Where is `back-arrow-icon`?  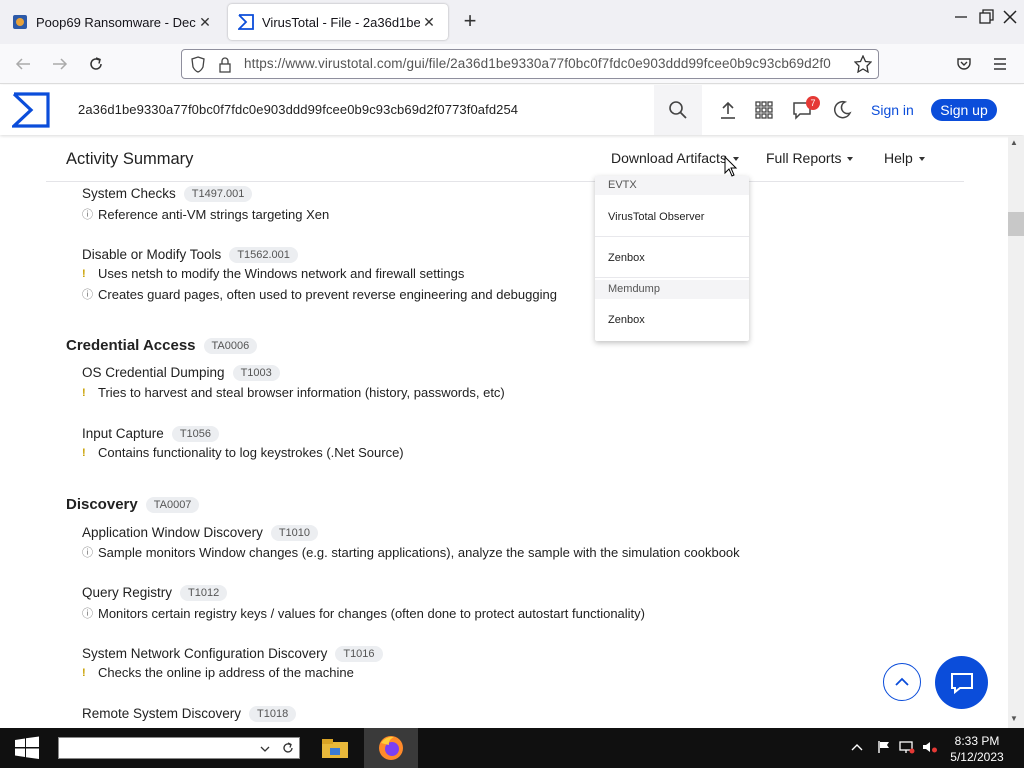 back-arrow-icon is located at coordinates (23, 64).